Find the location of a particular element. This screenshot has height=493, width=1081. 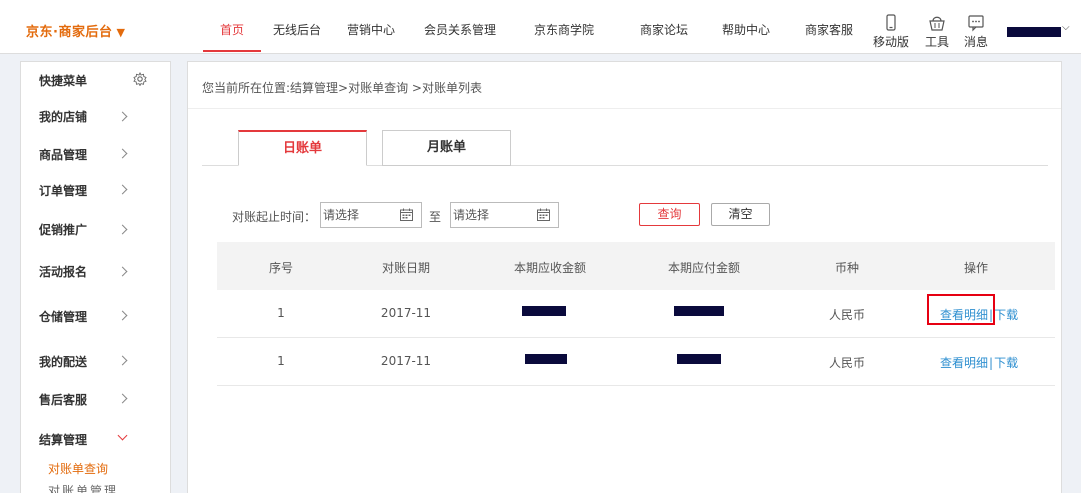

sidebar-item-orders: 订单管理 is located at coordinates (63, 190).